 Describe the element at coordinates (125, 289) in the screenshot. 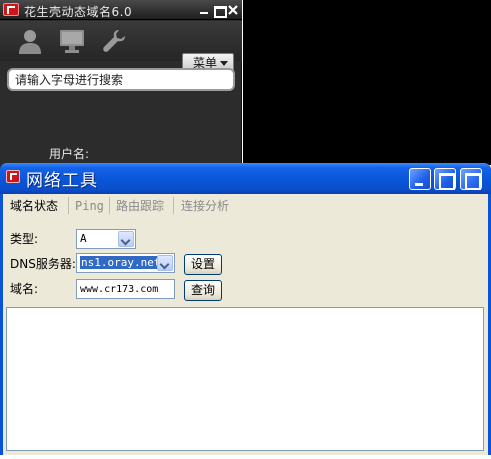

I see `domain-input` at that location.